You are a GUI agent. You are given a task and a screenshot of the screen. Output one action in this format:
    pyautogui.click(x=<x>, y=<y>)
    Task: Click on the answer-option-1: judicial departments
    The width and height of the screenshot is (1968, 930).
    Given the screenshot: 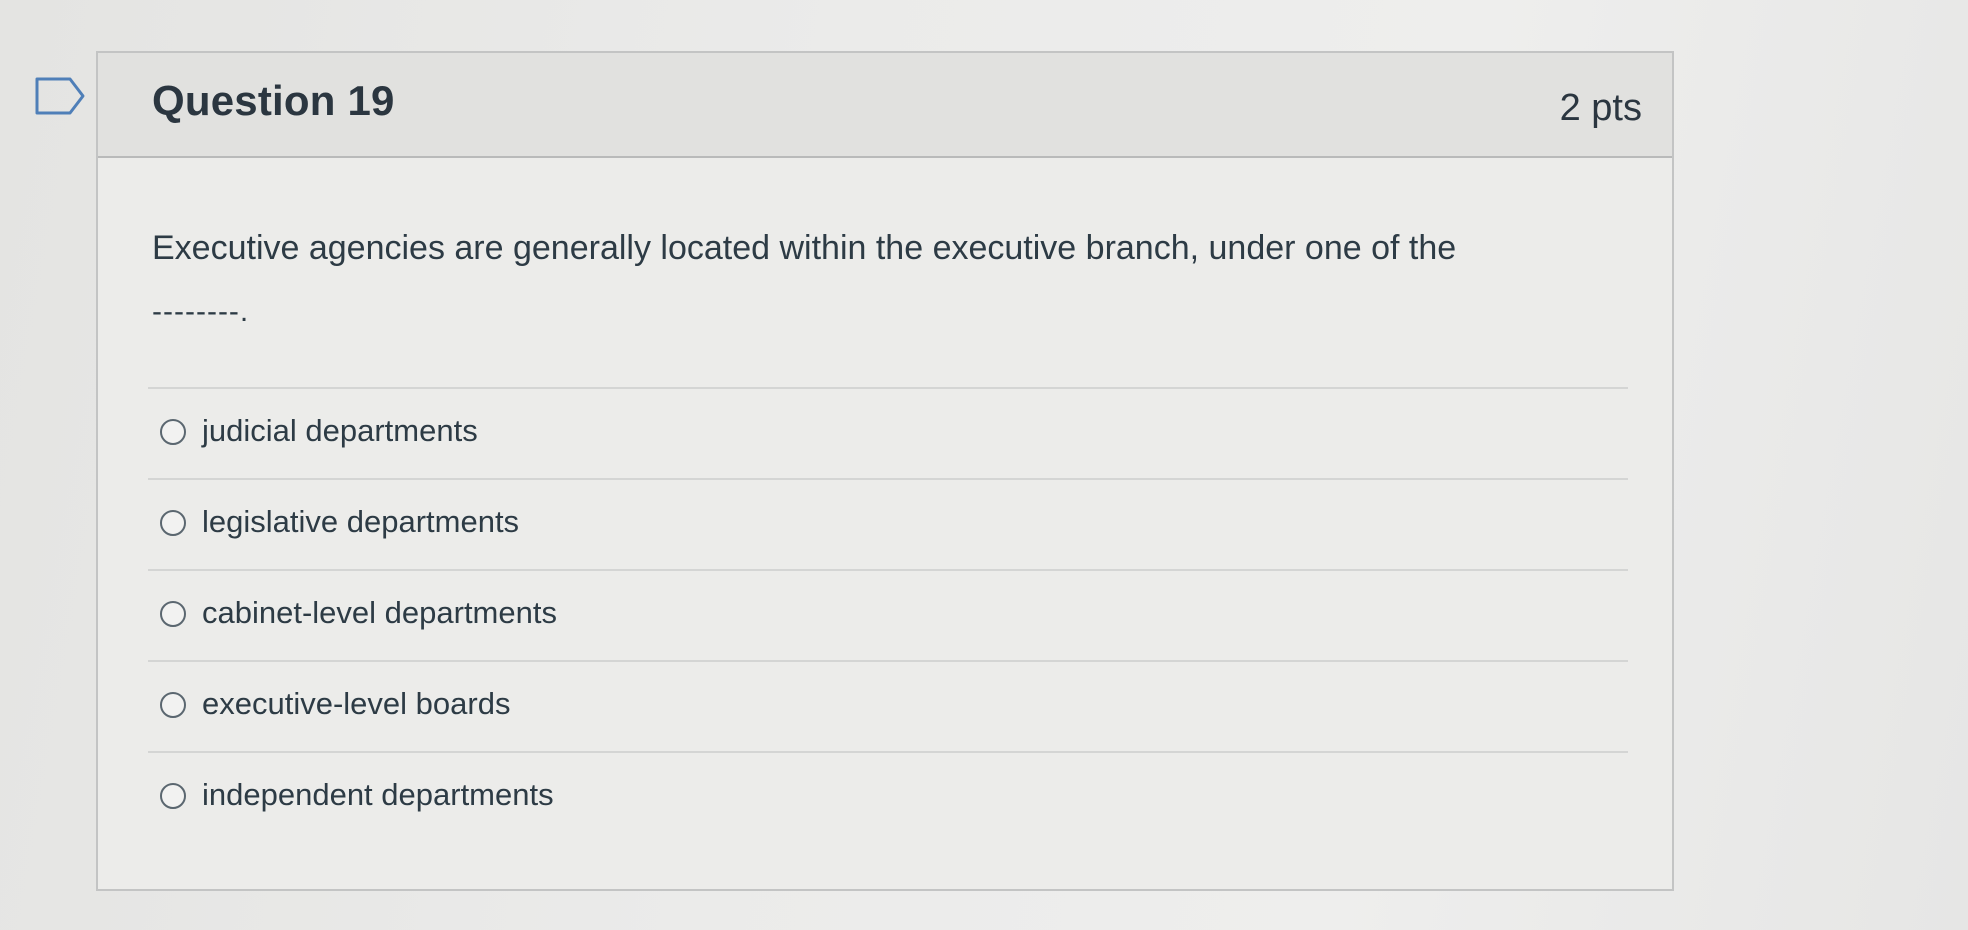 What is the action you would take?
    pyautogui.click(x=888, y=432)
    